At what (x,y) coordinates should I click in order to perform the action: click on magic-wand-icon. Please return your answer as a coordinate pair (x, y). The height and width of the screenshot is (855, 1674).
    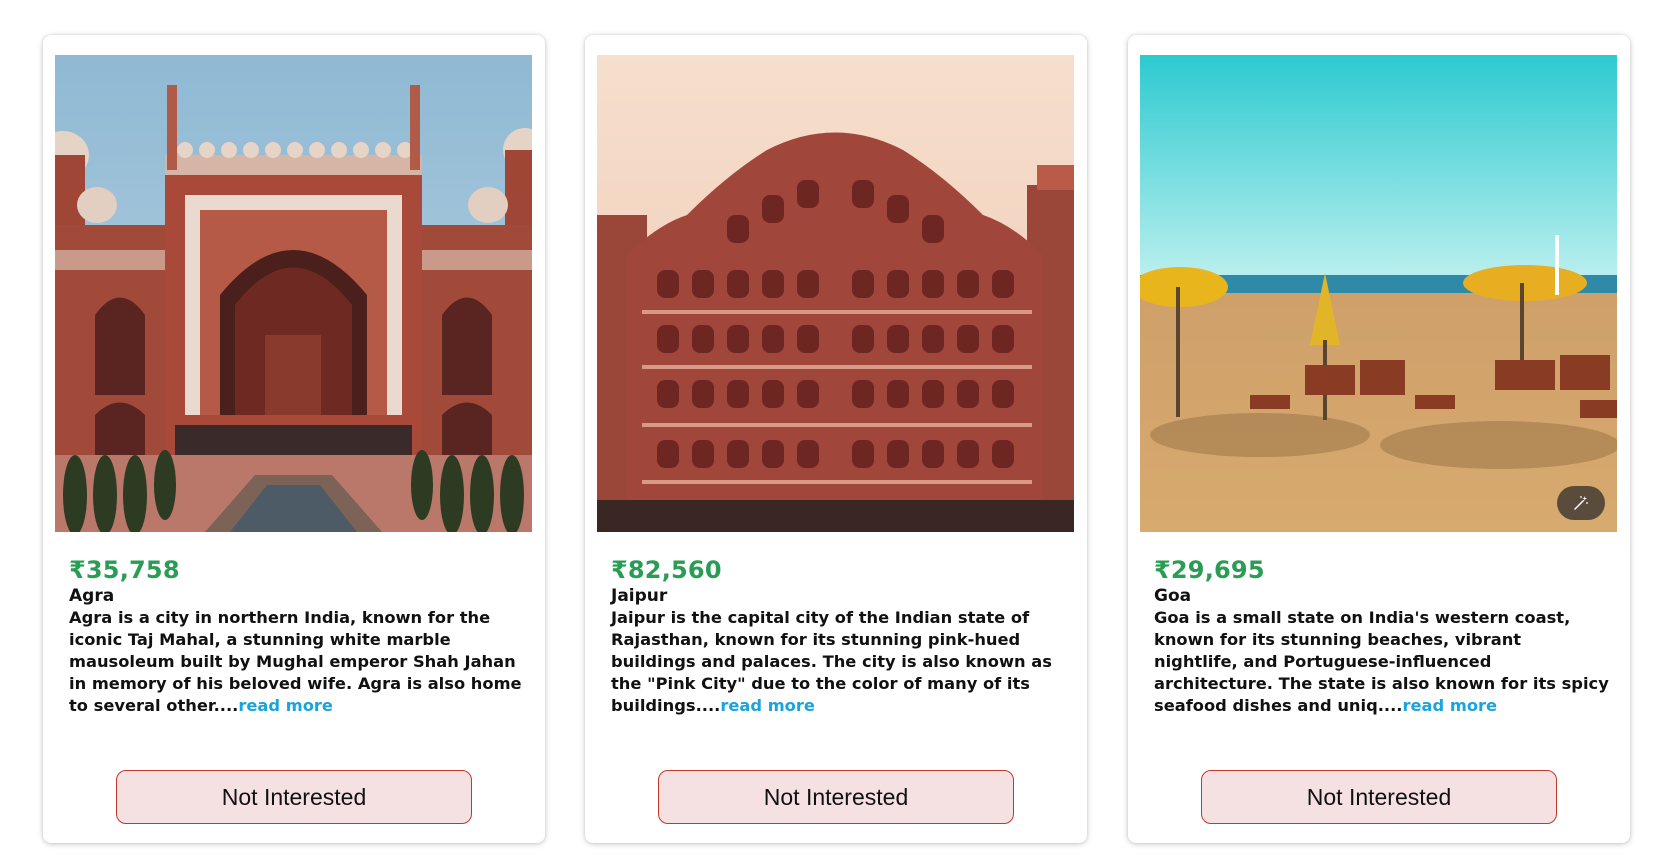
    Looking at the image, I should click on (1581, 503).